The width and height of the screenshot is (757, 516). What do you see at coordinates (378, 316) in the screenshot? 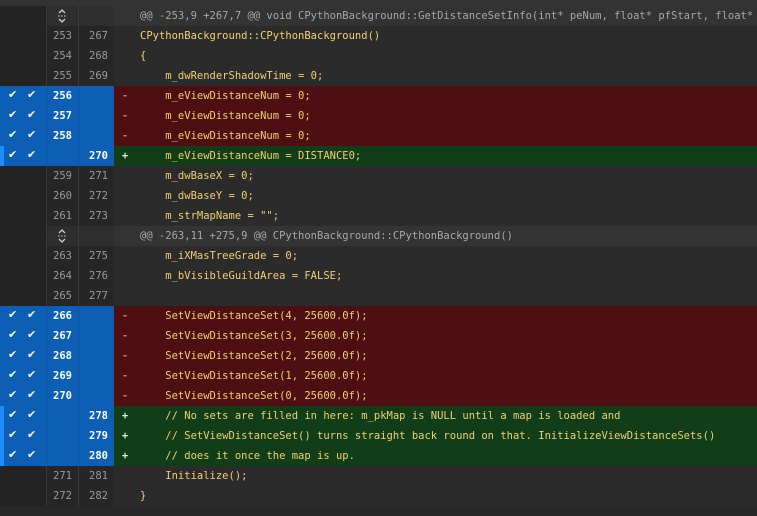
I see `diff-line-row: ✔ ✔ 266- SetViewDistanceSet(4, 25600.0f);` at bounding box center [378, 316].